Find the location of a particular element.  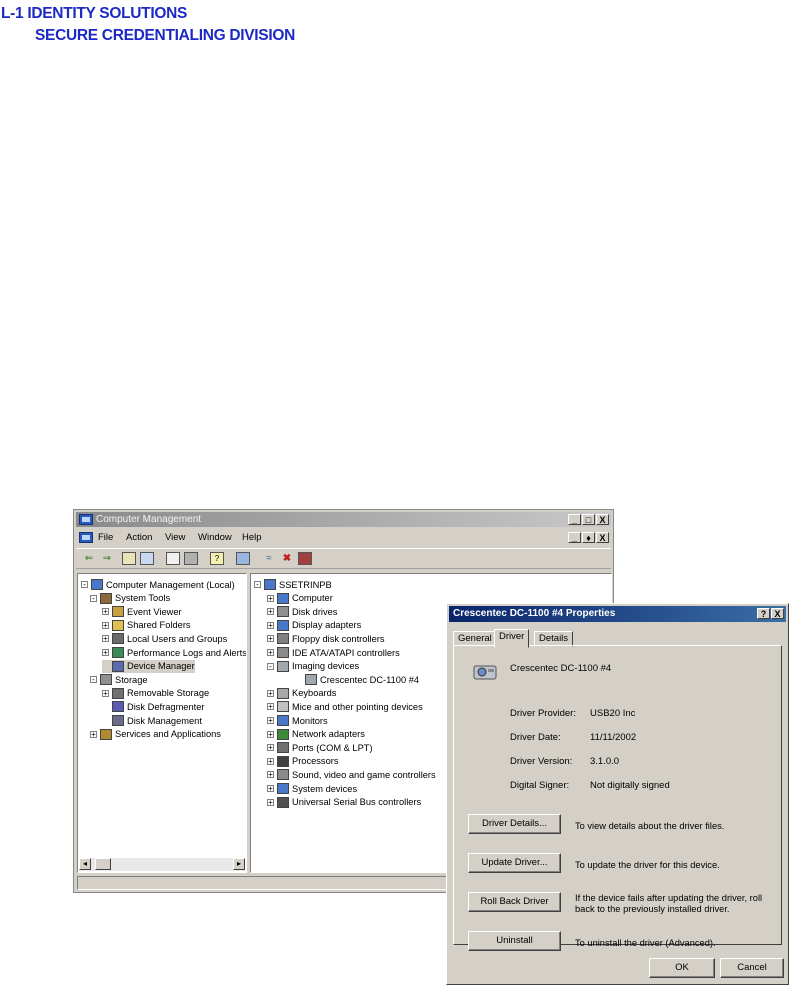

device-tree-item: Crescentec DC-1100 #4 is located at coordinates (357, 679).